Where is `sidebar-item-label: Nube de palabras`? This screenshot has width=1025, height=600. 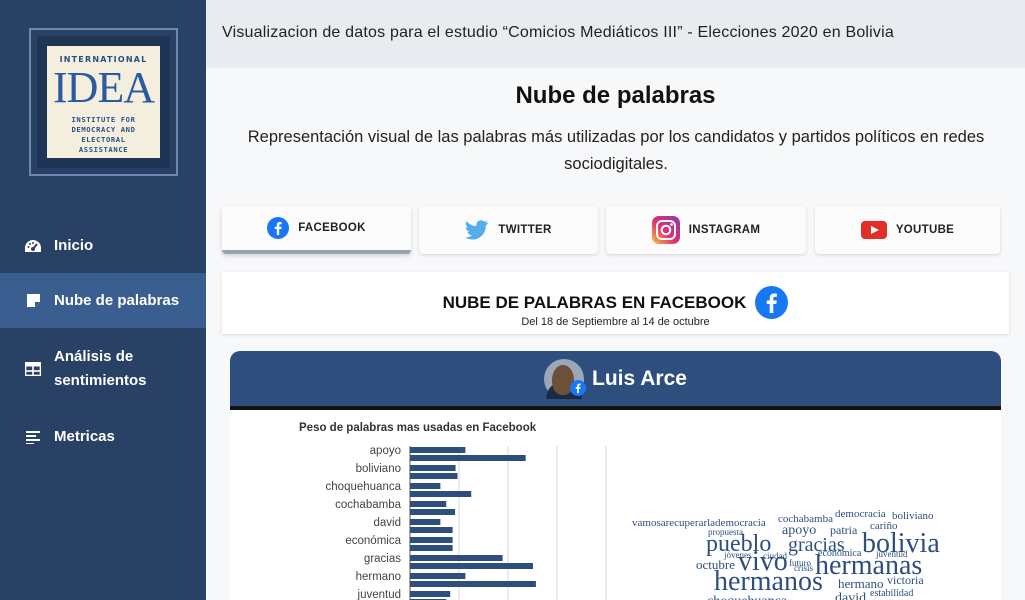
sidebar-item-label: Nube de palabras is located at coordinates (117, 300).